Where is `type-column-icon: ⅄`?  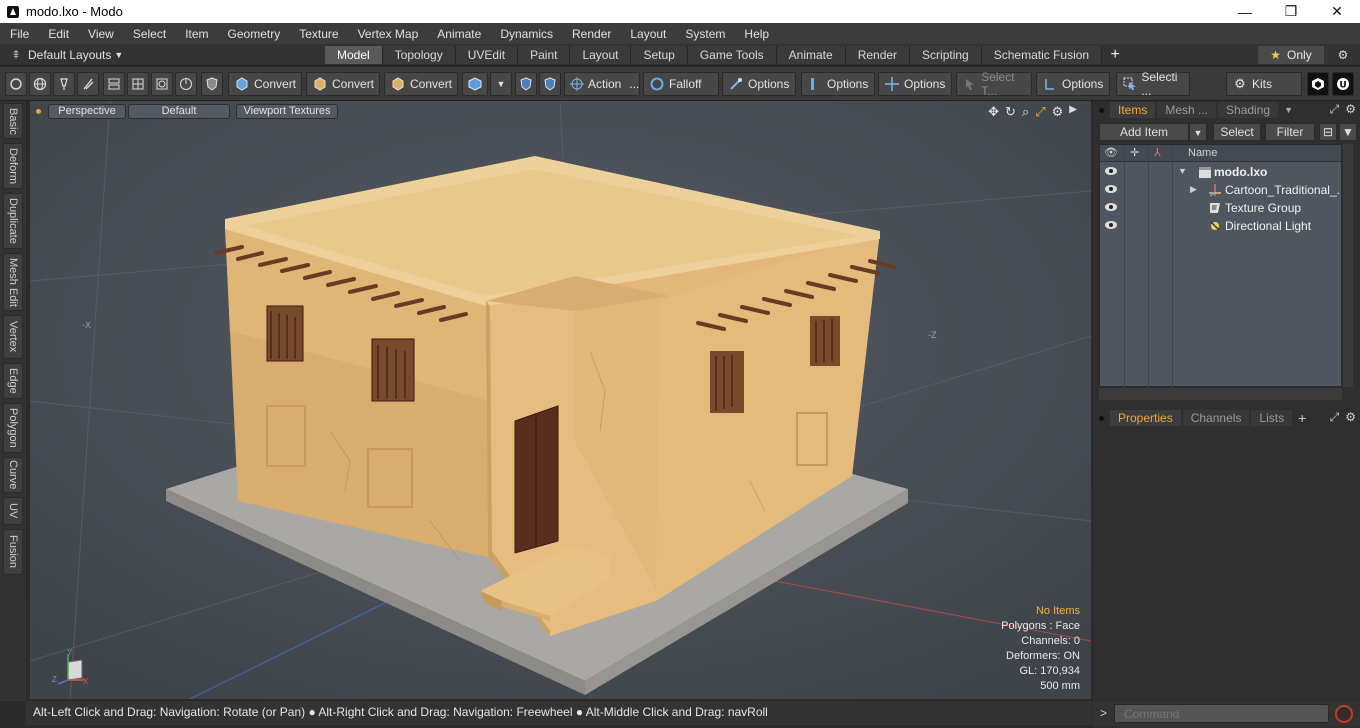 type-column-icon: ⅄ is located at coordinates (1157, 152).